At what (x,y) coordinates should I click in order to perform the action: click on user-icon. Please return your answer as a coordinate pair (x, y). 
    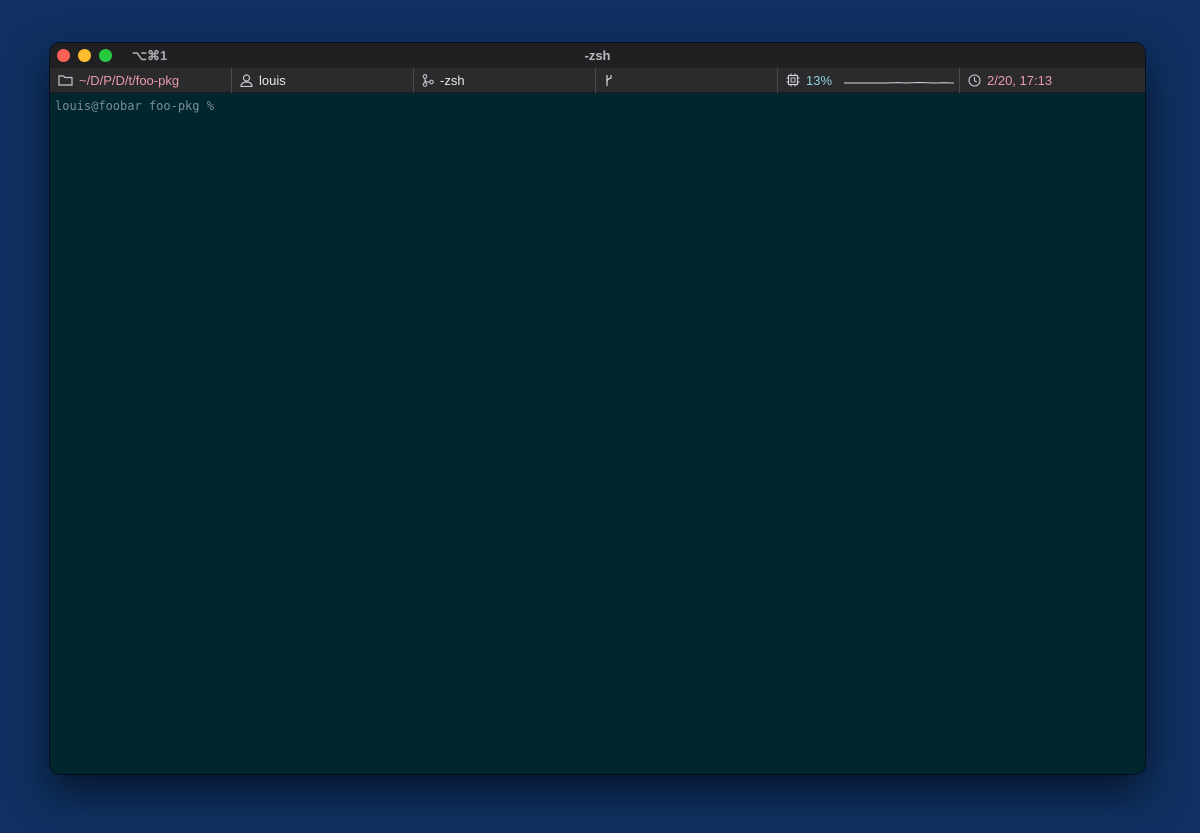
    Looking at the image, I should click on (246, 80).